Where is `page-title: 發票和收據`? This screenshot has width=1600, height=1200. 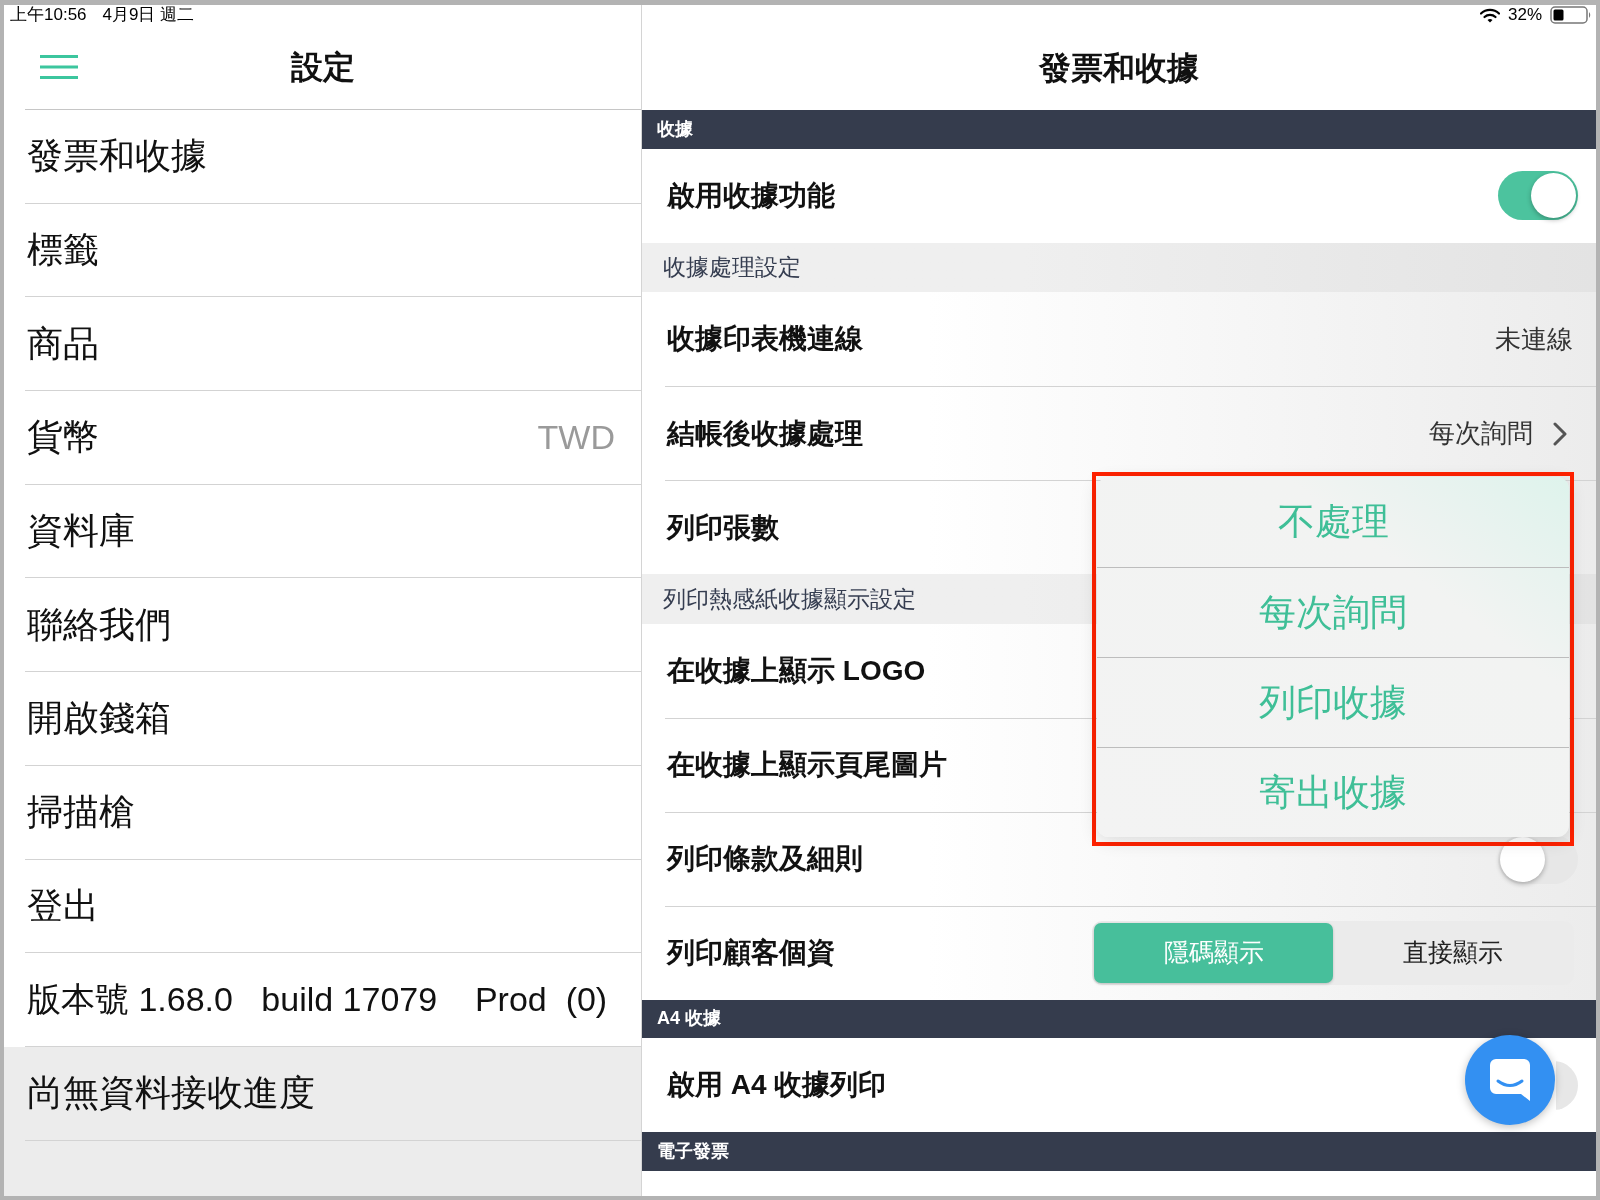
page-title: 發票和收據 is located at coordinates (1119, 68).